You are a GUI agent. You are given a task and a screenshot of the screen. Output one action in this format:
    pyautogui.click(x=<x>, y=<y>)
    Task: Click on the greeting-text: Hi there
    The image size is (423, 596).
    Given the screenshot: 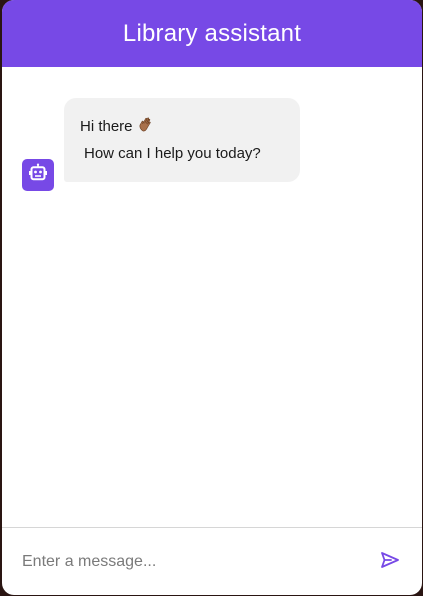 What is the action you would take?
    pyautogui.click(x=106, y=126)
    